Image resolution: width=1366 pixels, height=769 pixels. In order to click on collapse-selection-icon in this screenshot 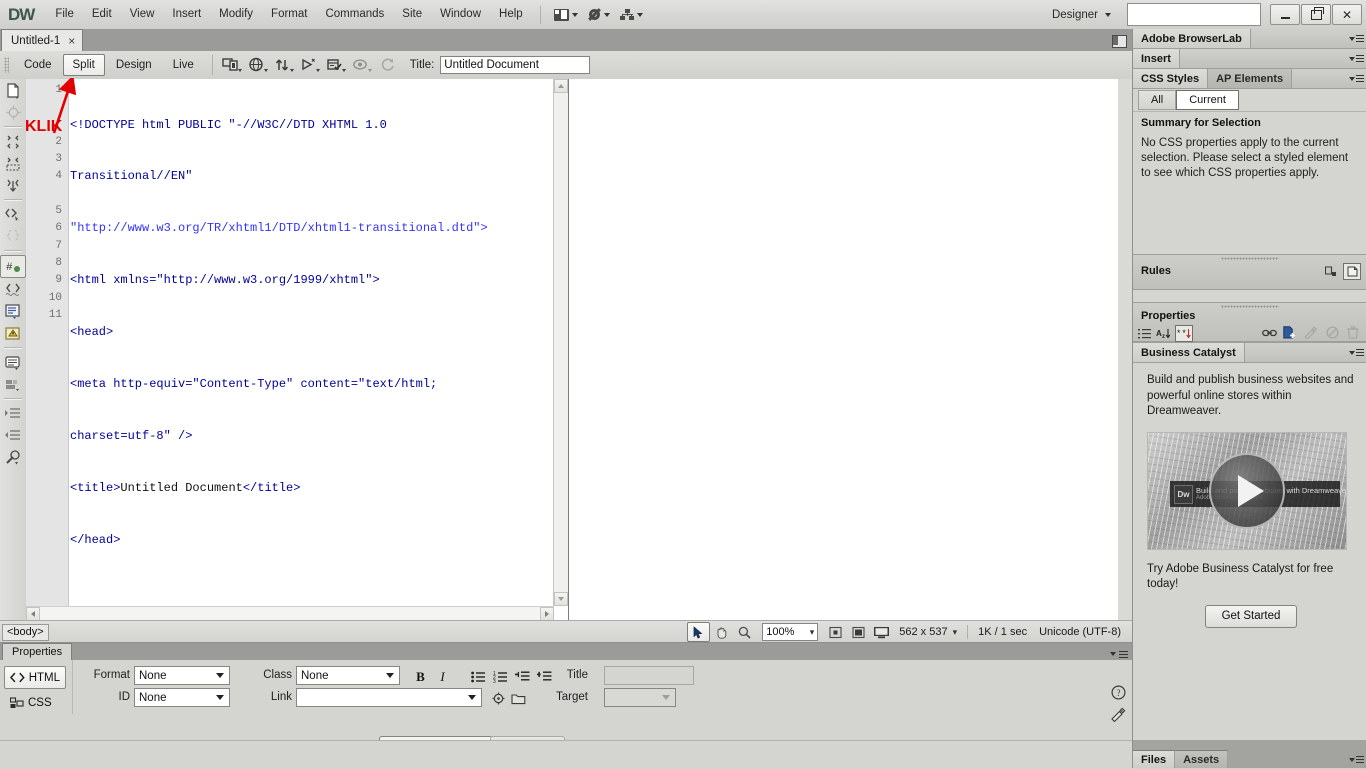, I will do `click(13, 163)`.